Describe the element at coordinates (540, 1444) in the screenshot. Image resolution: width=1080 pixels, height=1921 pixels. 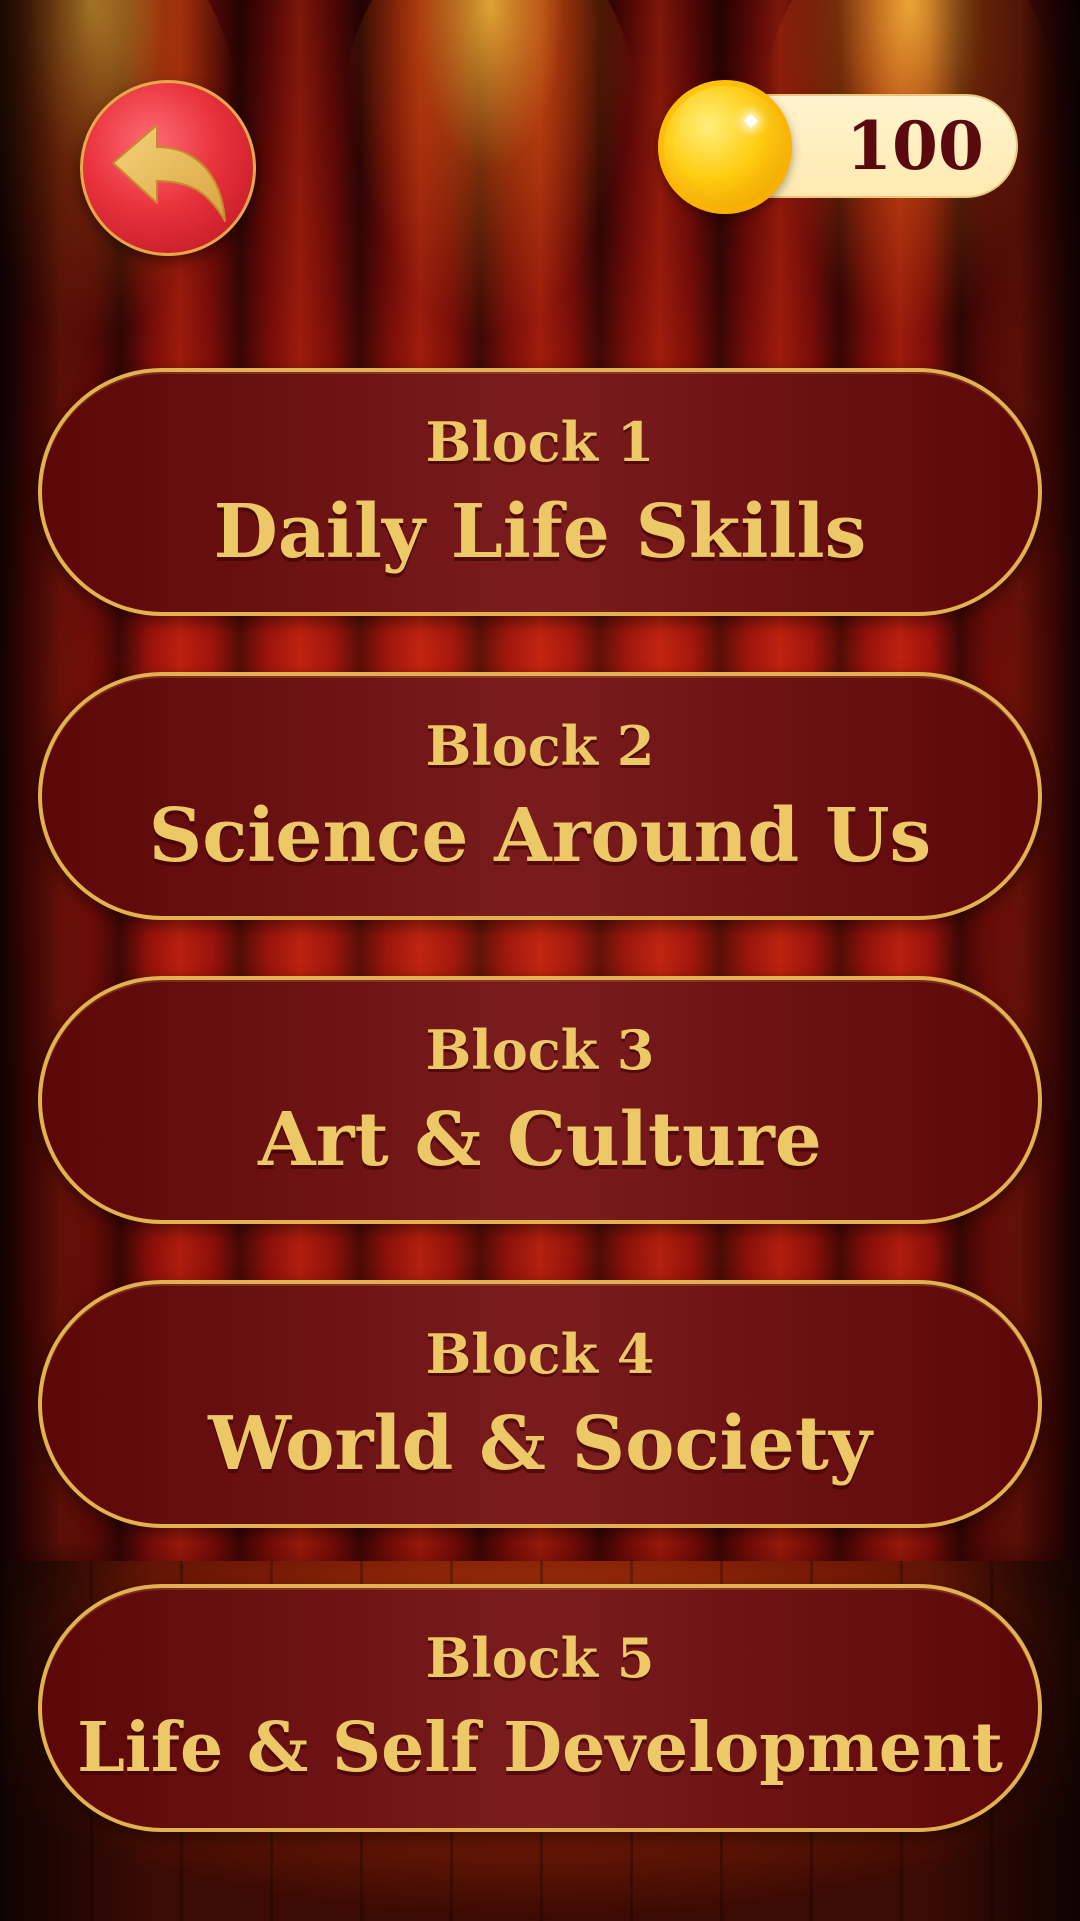
I see `block-title: World & Society` at that location.